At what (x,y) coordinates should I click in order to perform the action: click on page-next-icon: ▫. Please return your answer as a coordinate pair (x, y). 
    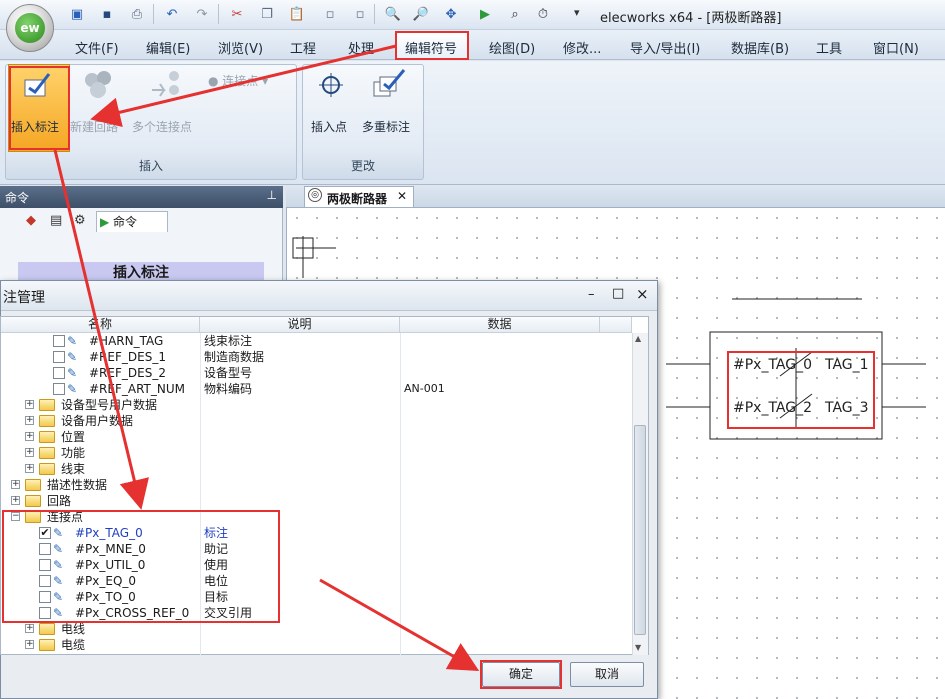
    Looking at the image, I should click on (360, 14).